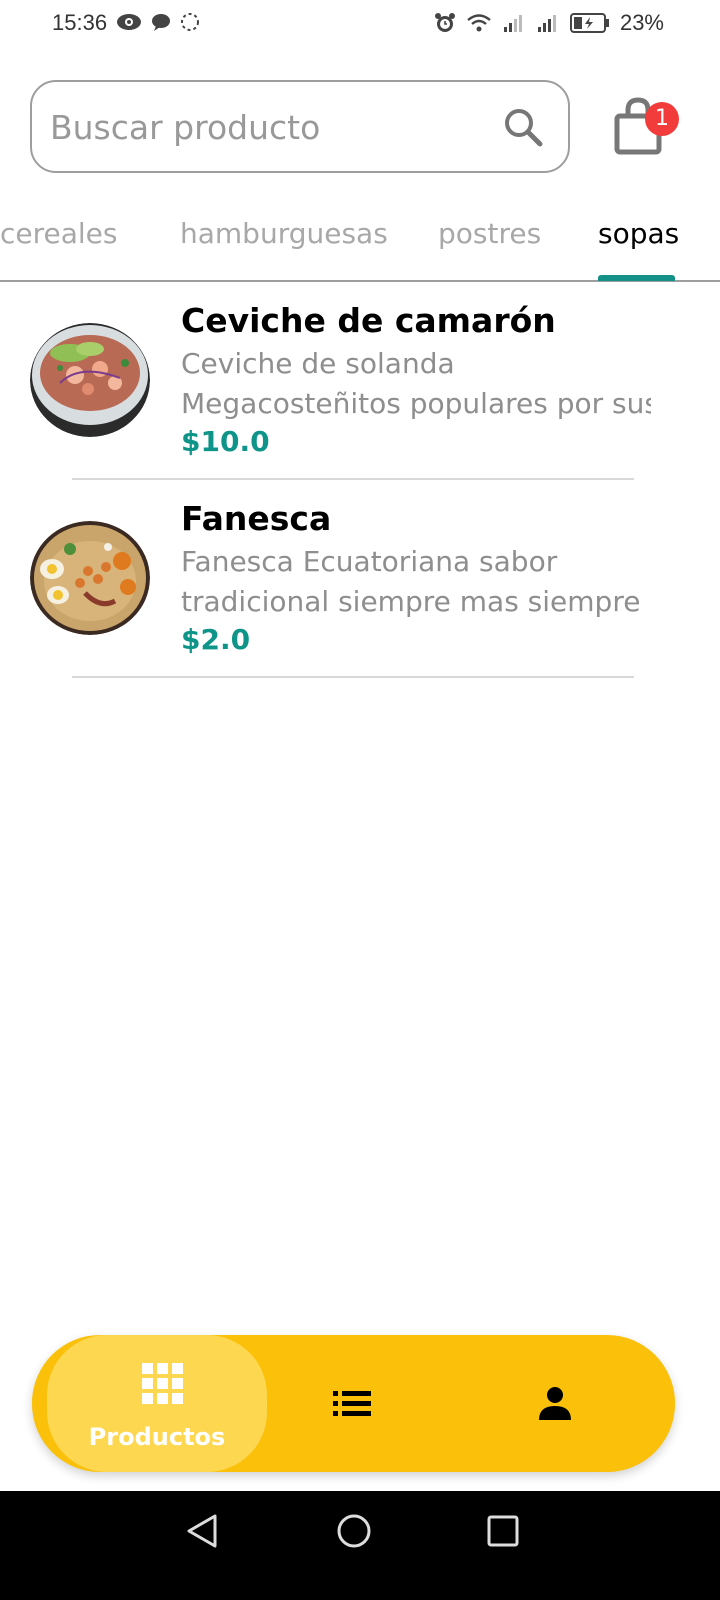 The image size is (720, 1600). I want to click on product-description: tradicional siempre mas siempre, so click(411, 601).